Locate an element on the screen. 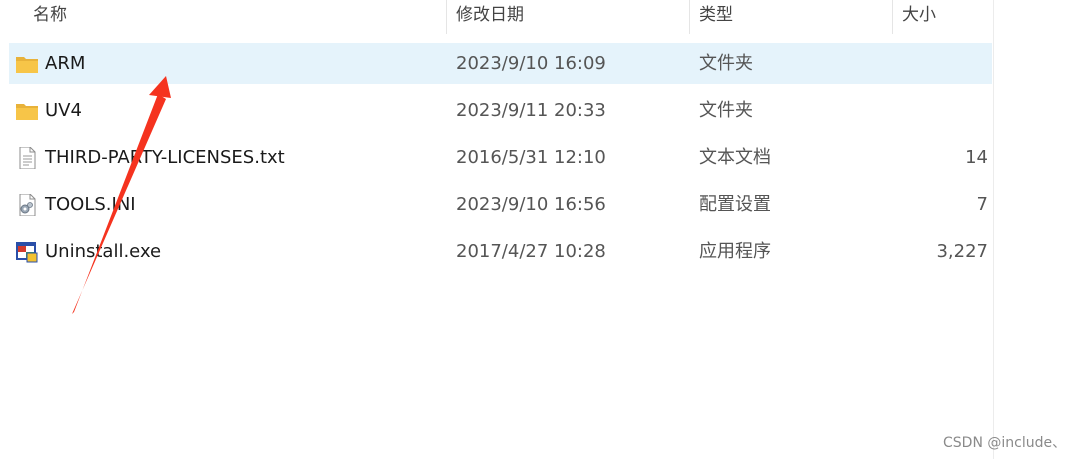  file-name: UV4 is located at coordinates (63, 110).